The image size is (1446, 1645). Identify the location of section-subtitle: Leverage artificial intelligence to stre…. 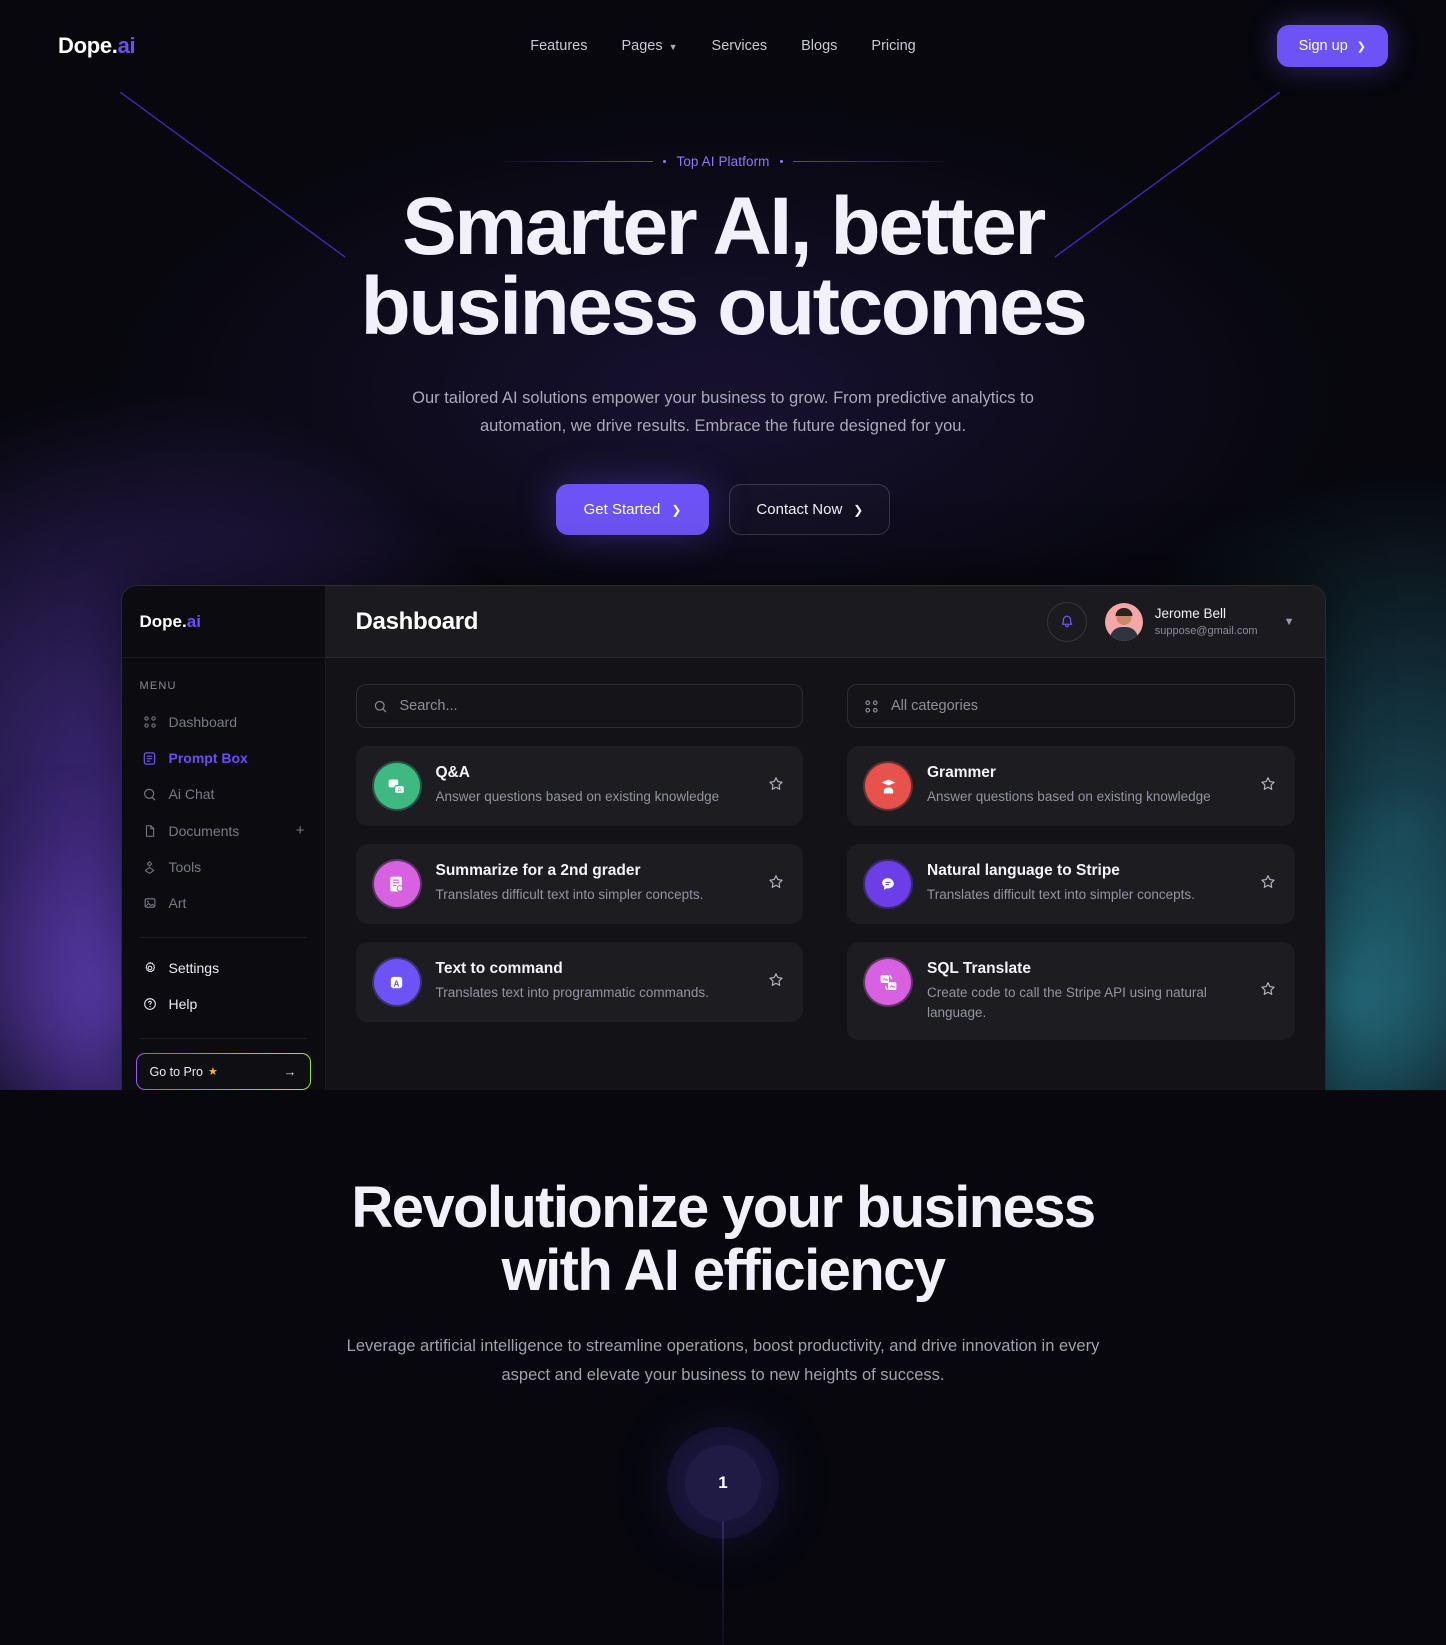
(723, 1360).